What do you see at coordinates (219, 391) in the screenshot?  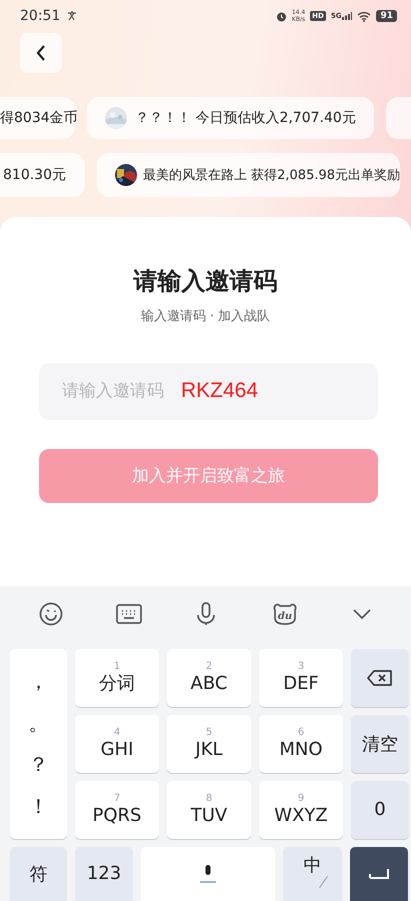 I see `code-annotation: RKZ464` at bounding box center [219, 391].